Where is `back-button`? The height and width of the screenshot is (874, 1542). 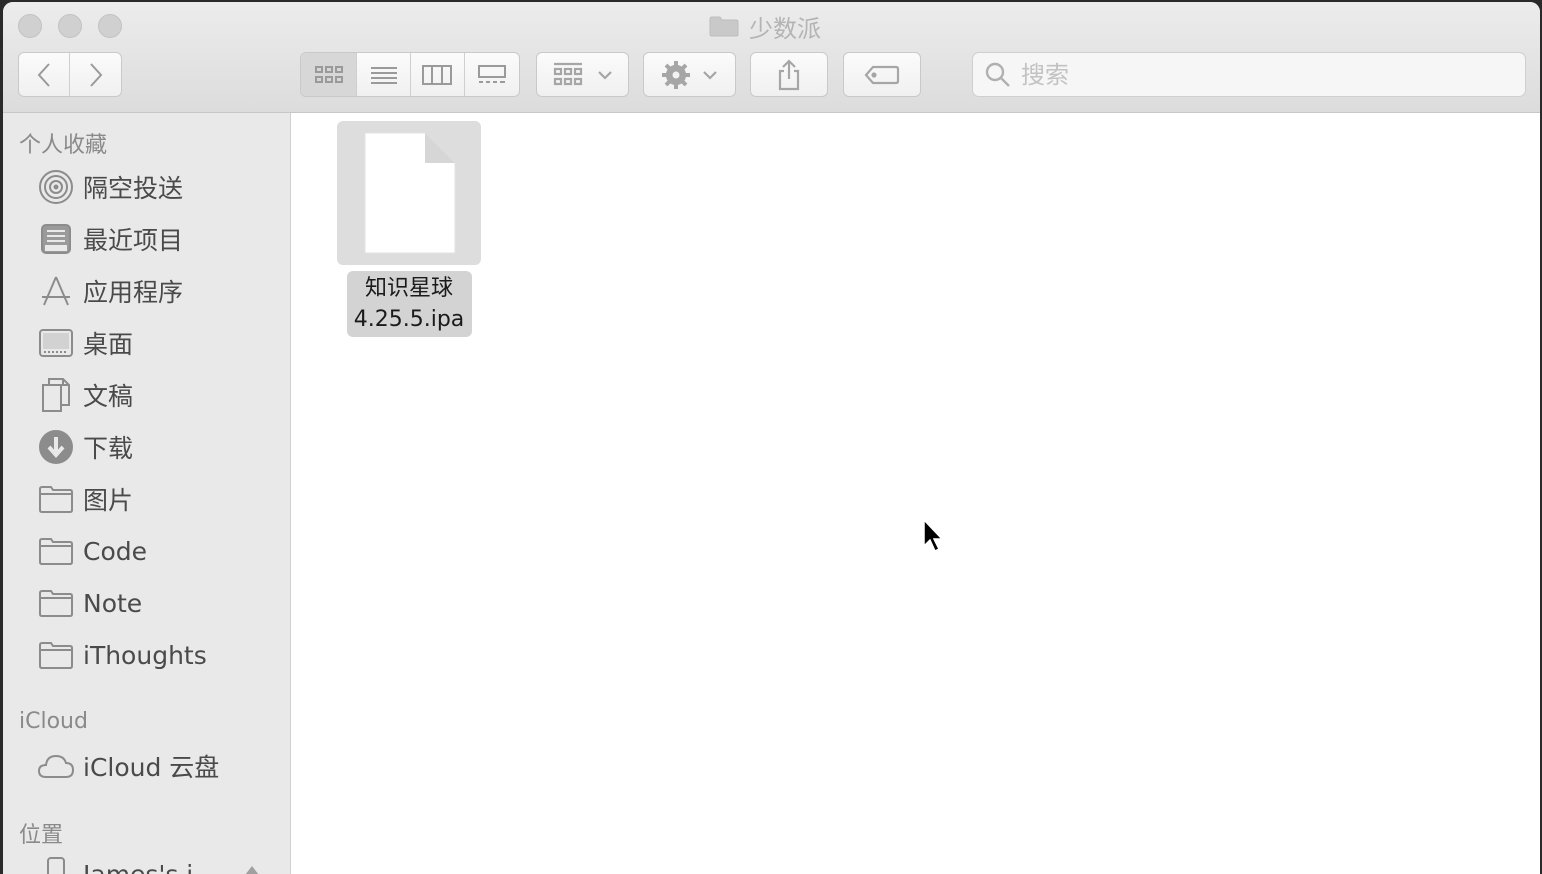 back-button is located at coordinates (45, 74).